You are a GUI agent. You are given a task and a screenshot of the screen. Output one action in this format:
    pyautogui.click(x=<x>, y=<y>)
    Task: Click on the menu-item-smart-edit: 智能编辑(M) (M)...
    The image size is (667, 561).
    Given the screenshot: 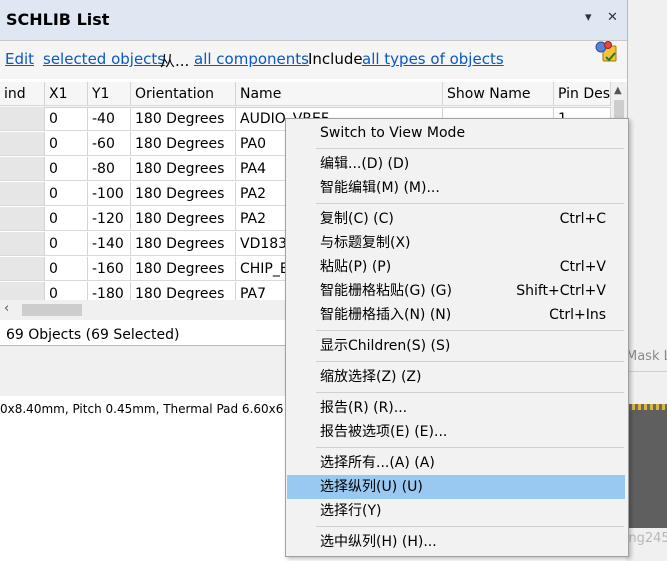 What is the action you would take?
    pyautogui.click(x=457, y=188)
    